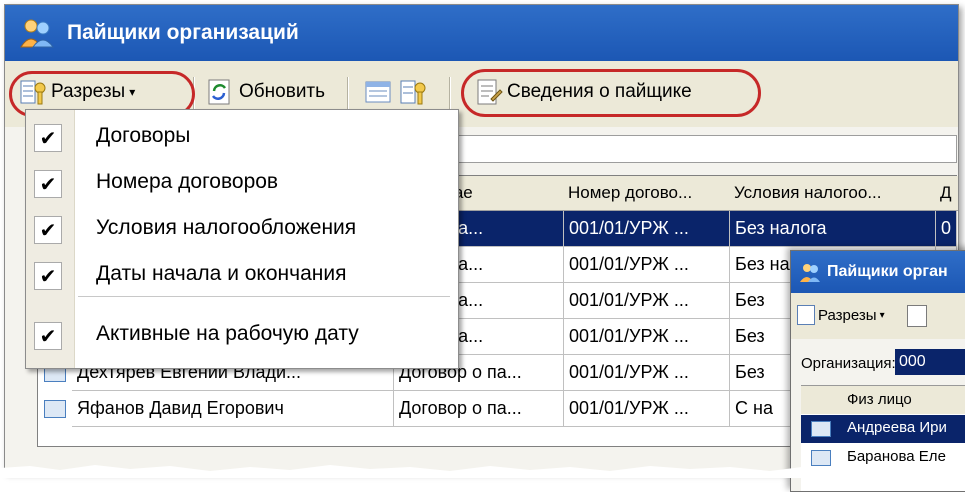 This screenshot has width=965, height=492. I want to click on refresh-button: Обновить, so click(265, 92).